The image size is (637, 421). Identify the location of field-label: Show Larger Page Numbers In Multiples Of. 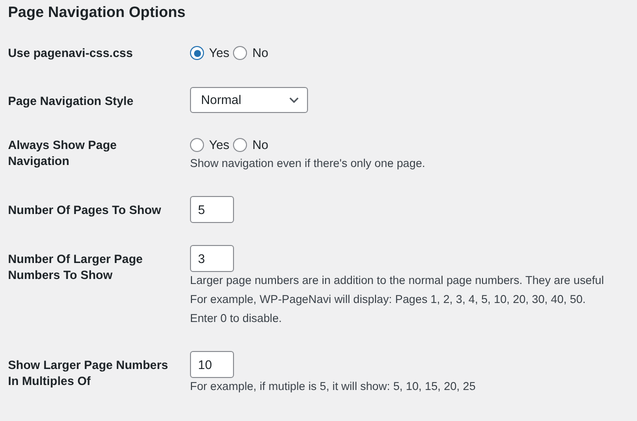
(89, 373).